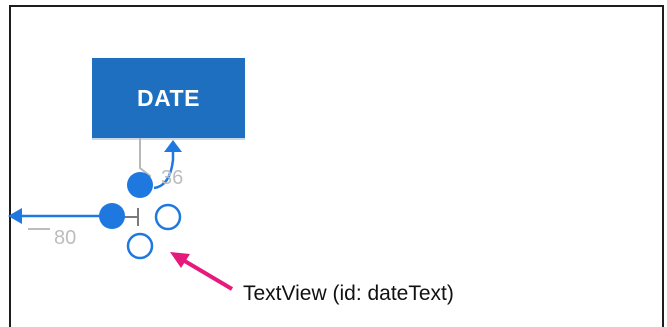  Describe the element at coordinates (348, 293) in the screenshot. I see `callout-label: TextView (id: dateText)` at that location.